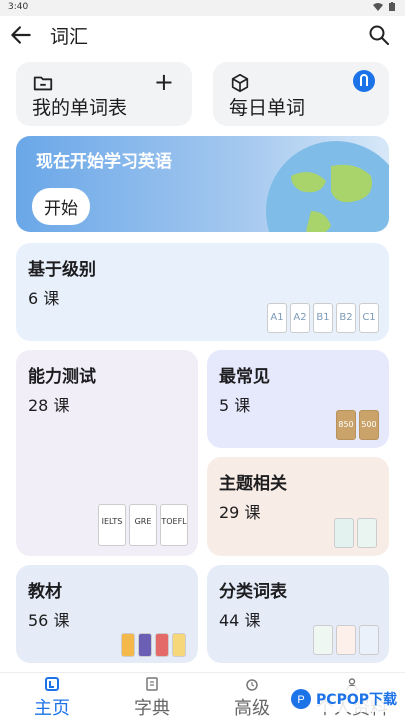 The width and height of the screenshot is (405, 720). What do you see at coordinates (379, 35) in the screenshot?
I see `search-icon` at bounding box center [379, 35].